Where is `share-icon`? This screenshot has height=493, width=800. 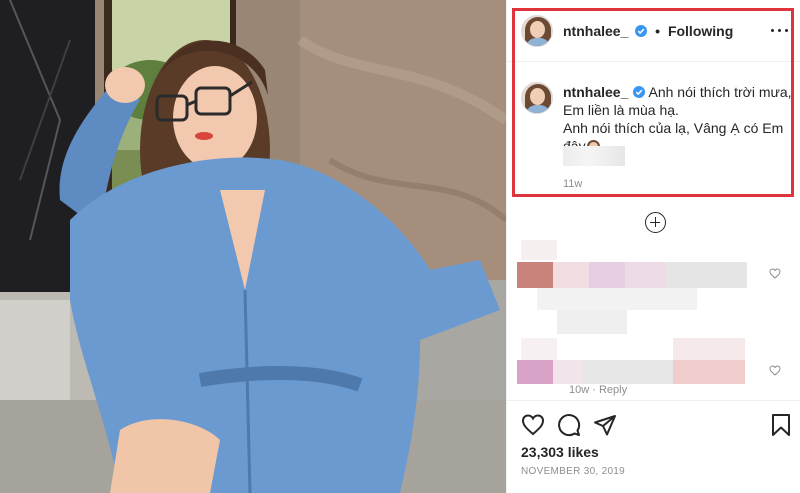 share-icon is located at coordinates (605, 425).